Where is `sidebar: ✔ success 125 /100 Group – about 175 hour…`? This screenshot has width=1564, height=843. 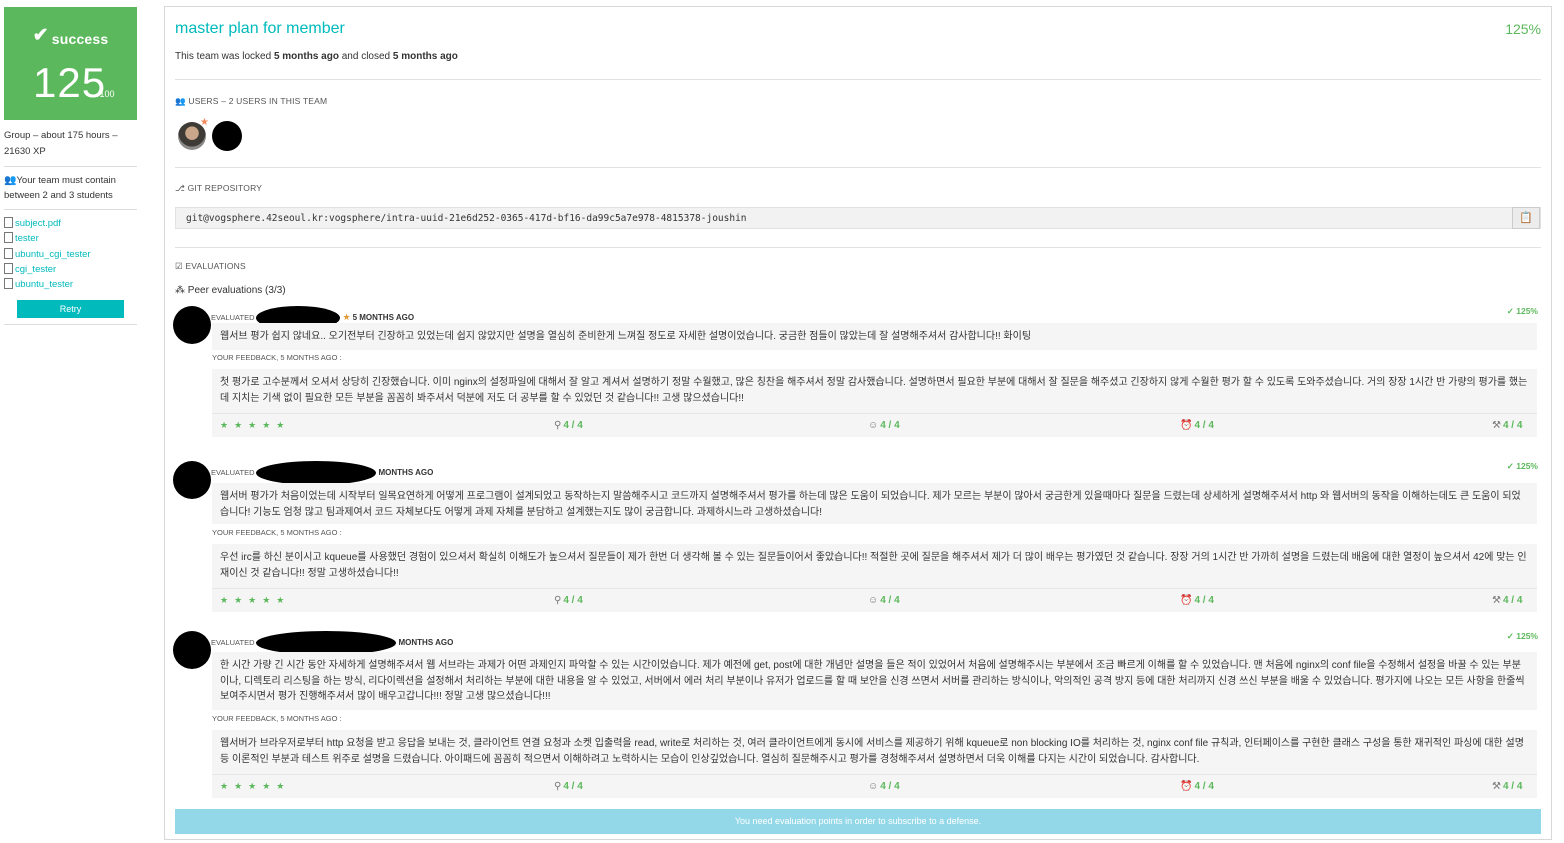
sidebar: ✔ success 125 /100 Group – about 175 hour… is located at coordinates (70, 169).